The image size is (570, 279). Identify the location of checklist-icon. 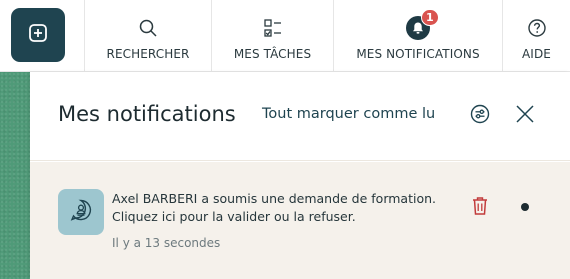
(273, 28).